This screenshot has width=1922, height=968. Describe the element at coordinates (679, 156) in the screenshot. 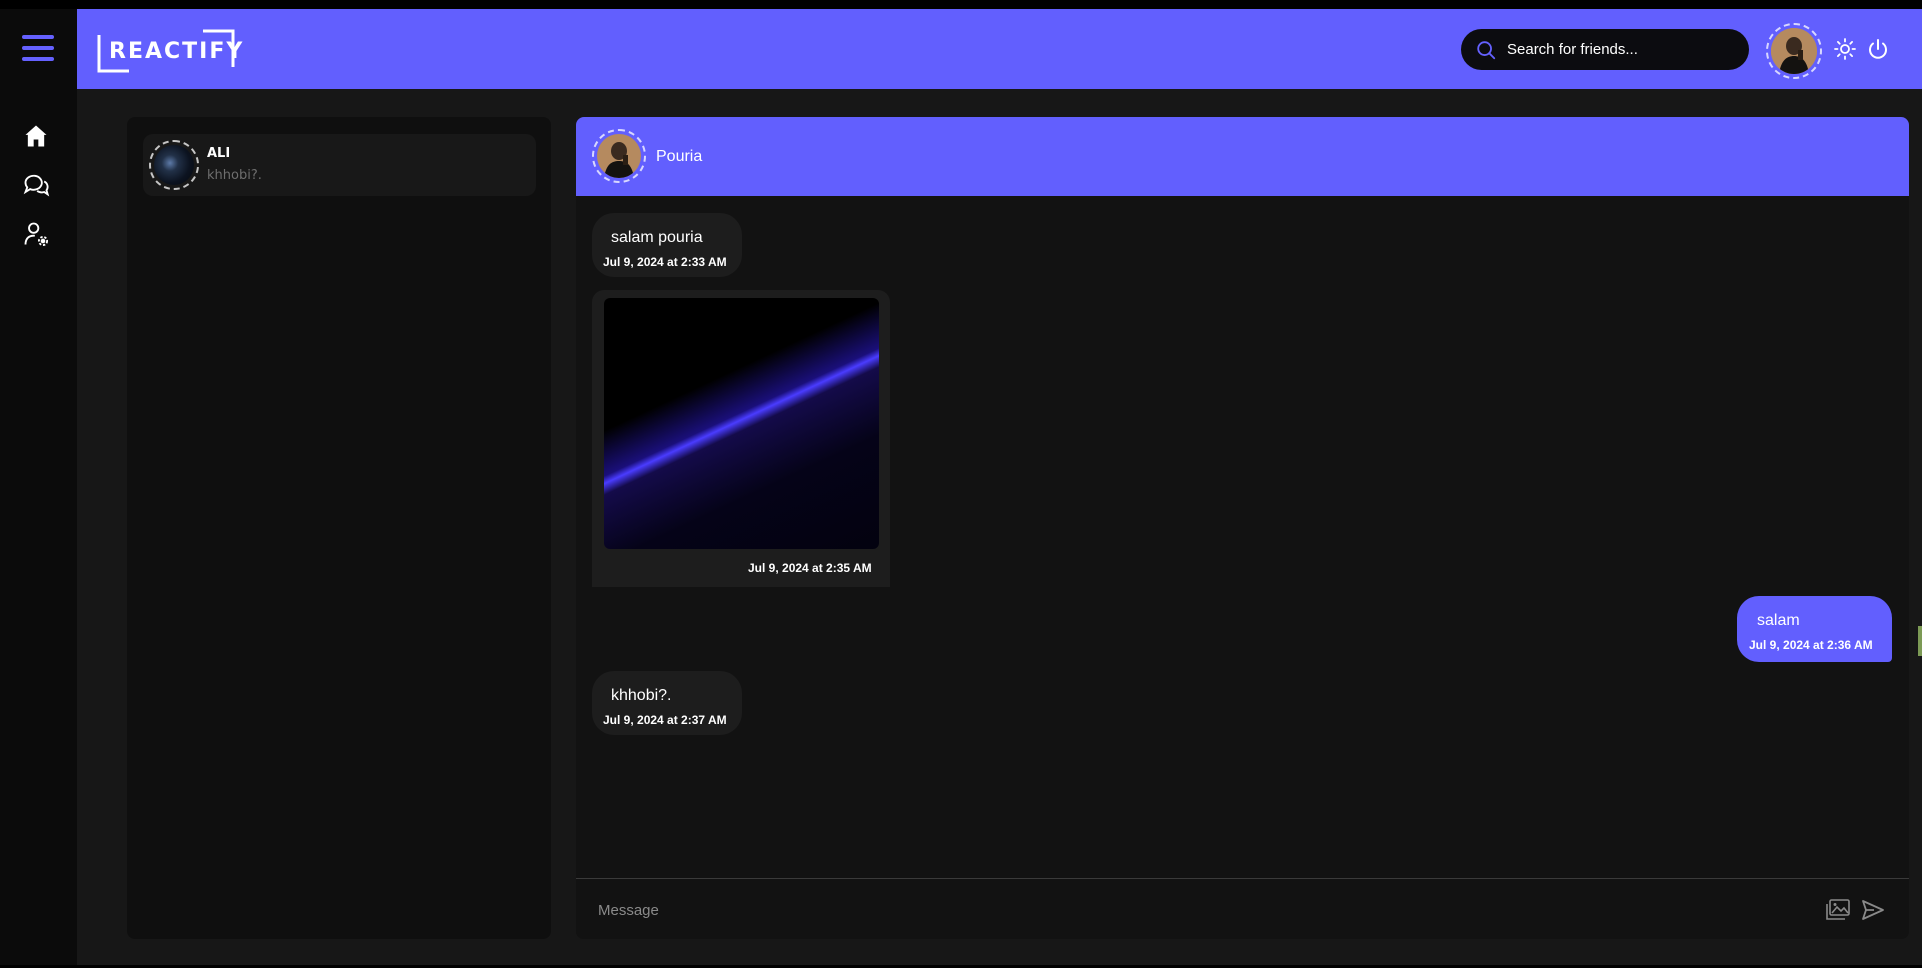

I see `contact-name: Pouria` at that location.